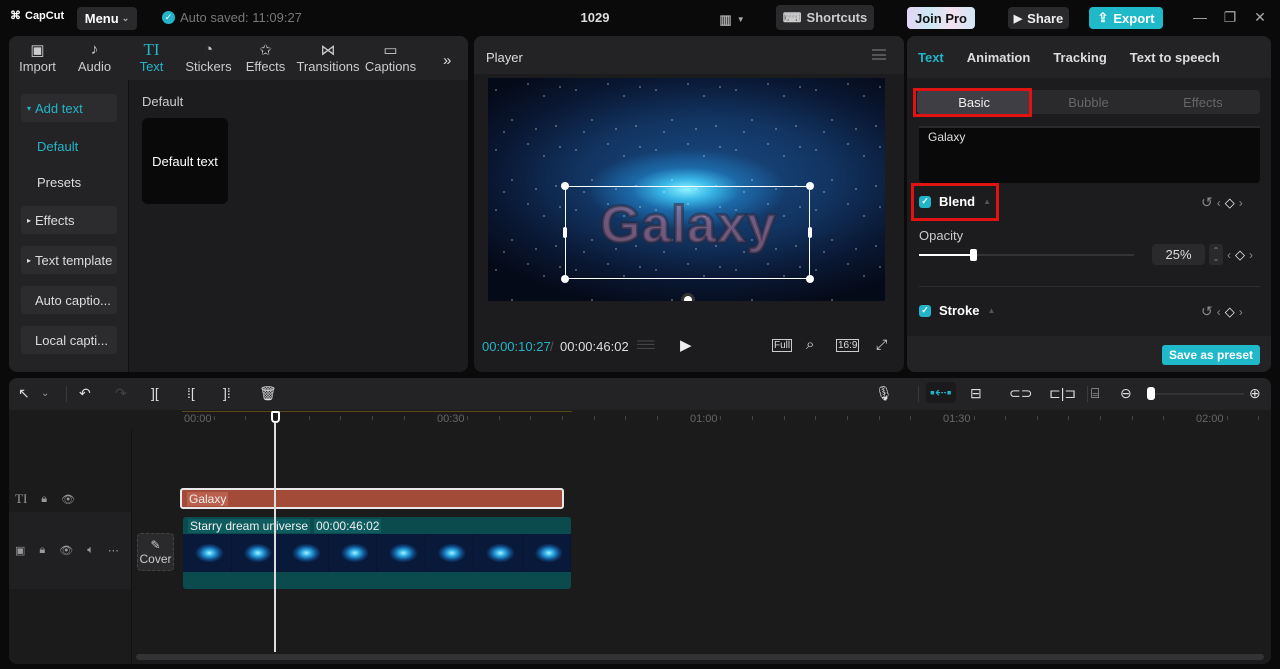  I want to click on tab-effects: ✩ Effects, so click(265, 58).